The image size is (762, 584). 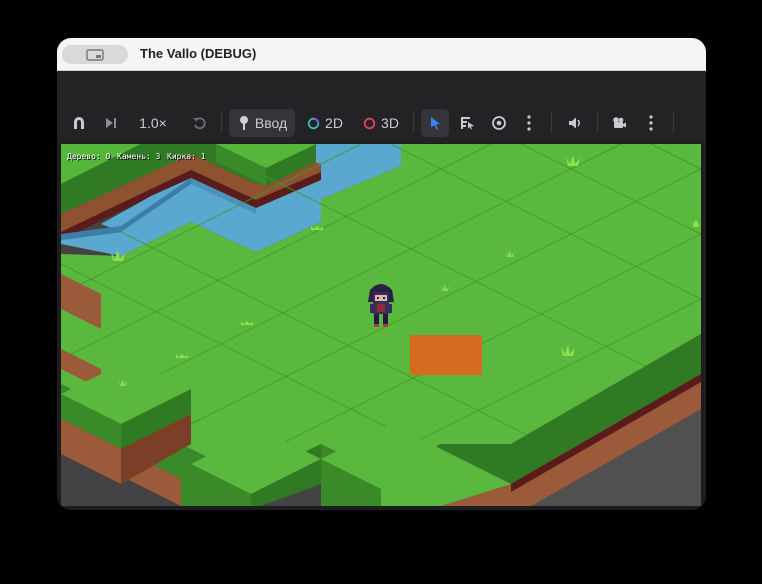 I want to click on undo-icon, so click(x=199, y=123).